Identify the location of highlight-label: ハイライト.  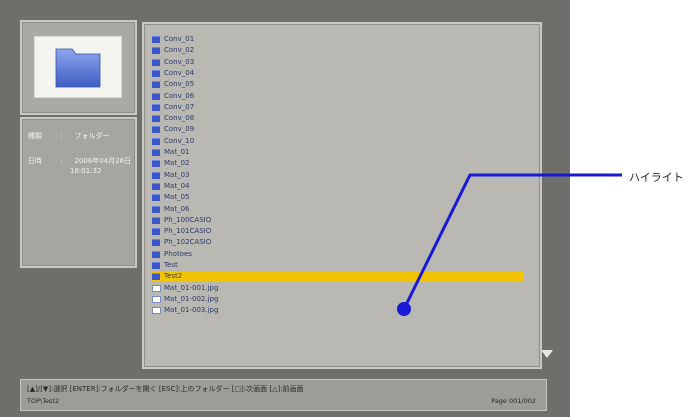
(656, 177).